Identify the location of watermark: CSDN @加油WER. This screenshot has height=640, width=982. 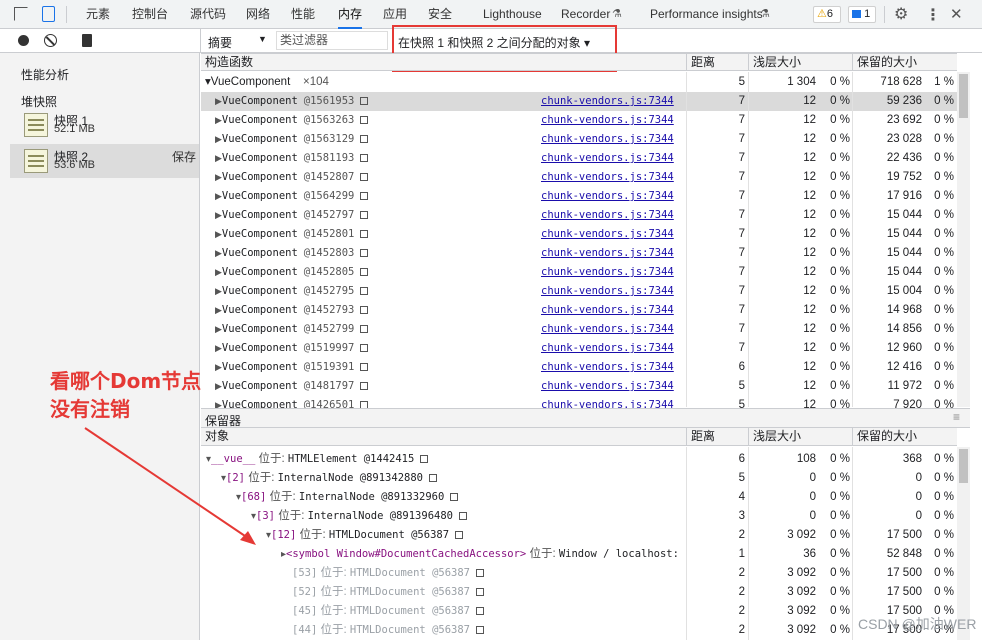
(917, 624).